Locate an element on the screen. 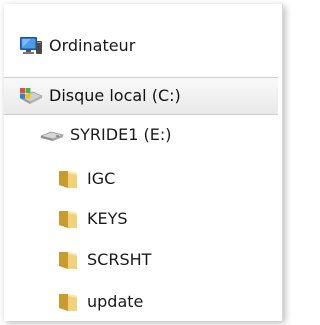 The height and width of the screenshot is (325, 320). tree-item-folder-scrsht: SCRSHT is located at coordinates (143, 260).